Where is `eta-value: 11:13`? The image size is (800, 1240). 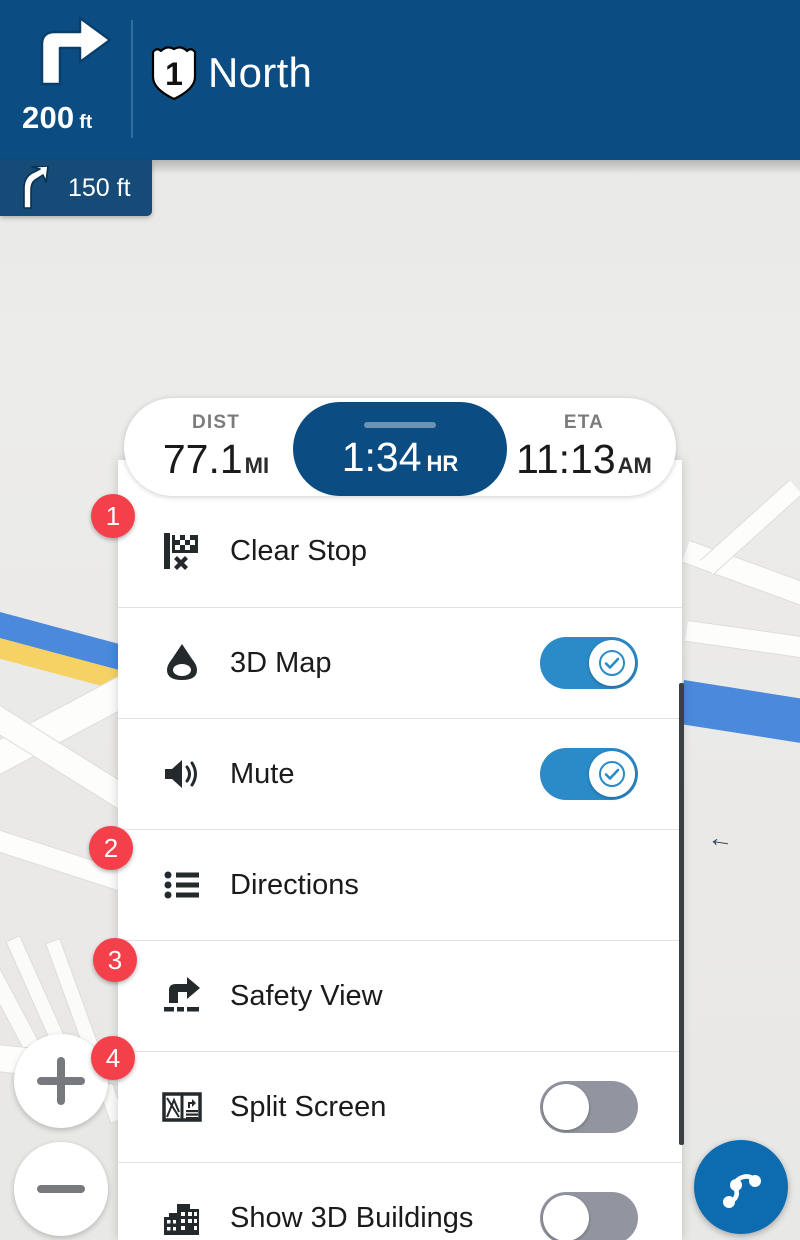 eta-value: 11:13 is located at coordinates (566, 458).